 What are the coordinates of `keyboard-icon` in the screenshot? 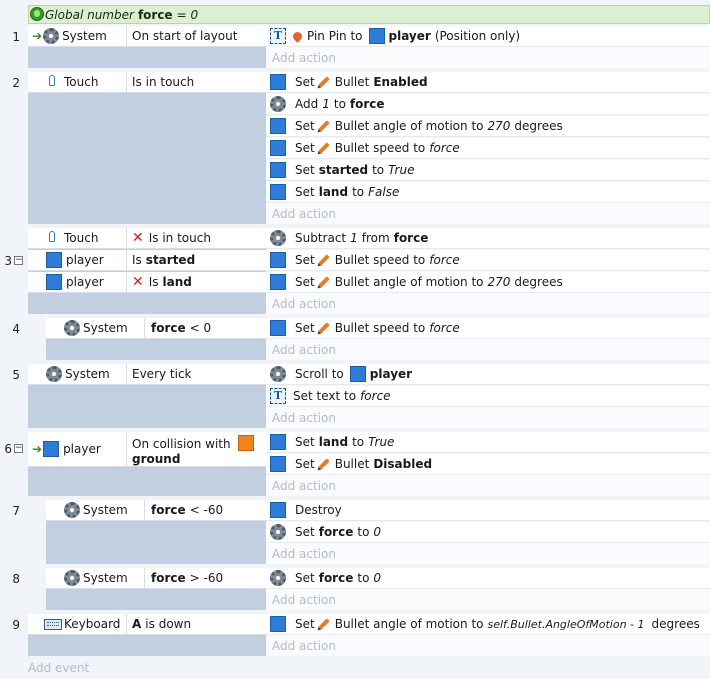 It's located at (53, 624).